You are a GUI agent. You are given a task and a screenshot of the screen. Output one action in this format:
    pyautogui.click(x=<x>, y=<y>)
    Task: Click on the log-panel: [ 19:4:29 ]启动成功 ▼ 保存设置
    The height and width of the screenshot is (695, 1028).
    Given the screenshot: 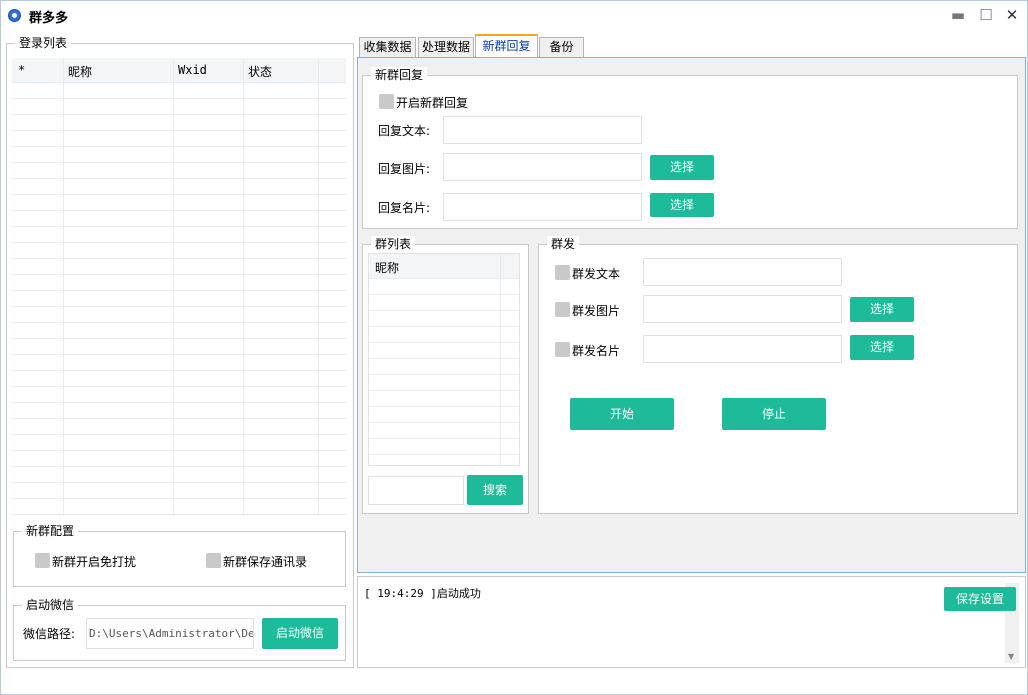 What is the action you would take?
    pyautogui.click(x=691, y=622)
    